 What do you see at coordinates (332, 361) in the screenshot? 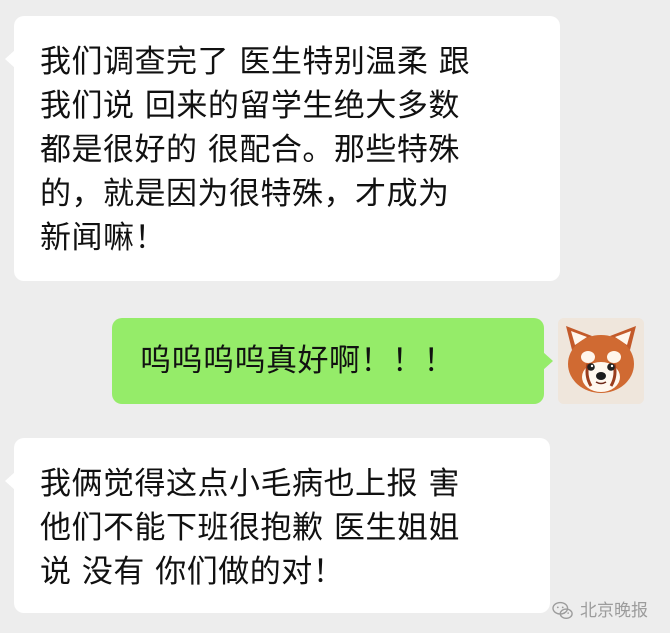
I see `outgoing-message-bubble: 呜呜呜呜真好啊！！！` at bounding box center [332, 361].